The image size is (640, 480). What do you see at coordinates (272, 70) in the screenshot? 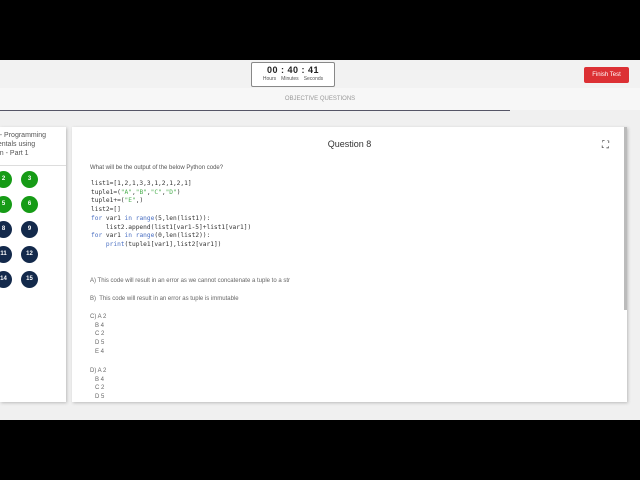
I see `timer-hours: 00` at bounding box center [272, 70].